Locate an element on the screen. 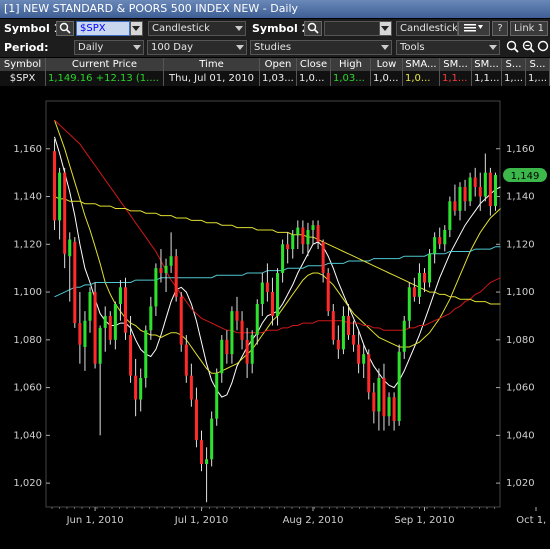  chart-type-value: Candlestick is located at coordinates (181, 28).